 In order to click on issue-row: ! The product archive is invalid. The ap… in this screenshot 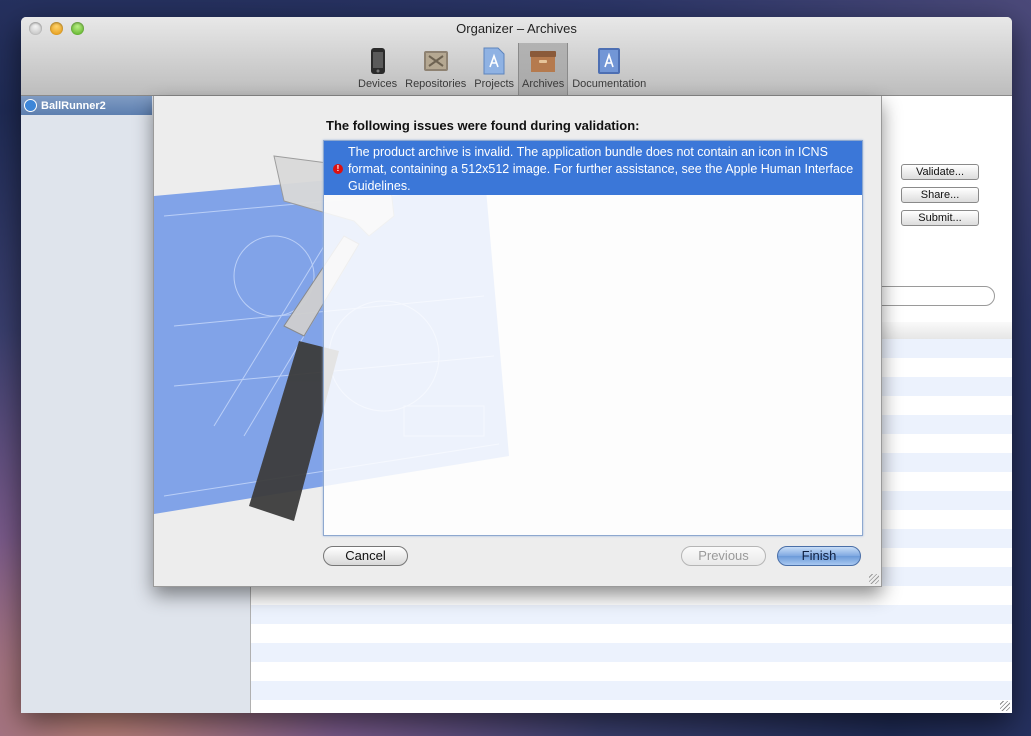, I will do `click(593, 168)`.